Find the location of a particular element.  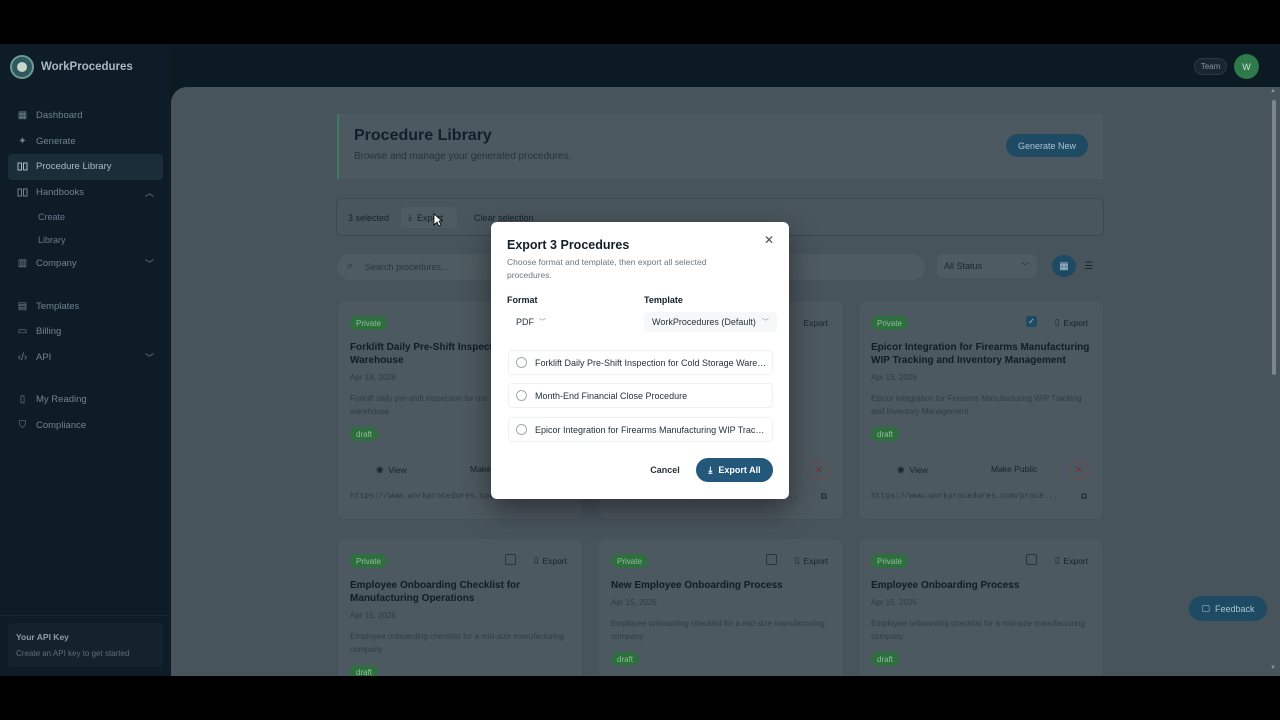

sidebar-item-api: ‹/› API ﹀ is located at coordinates (85, 358).